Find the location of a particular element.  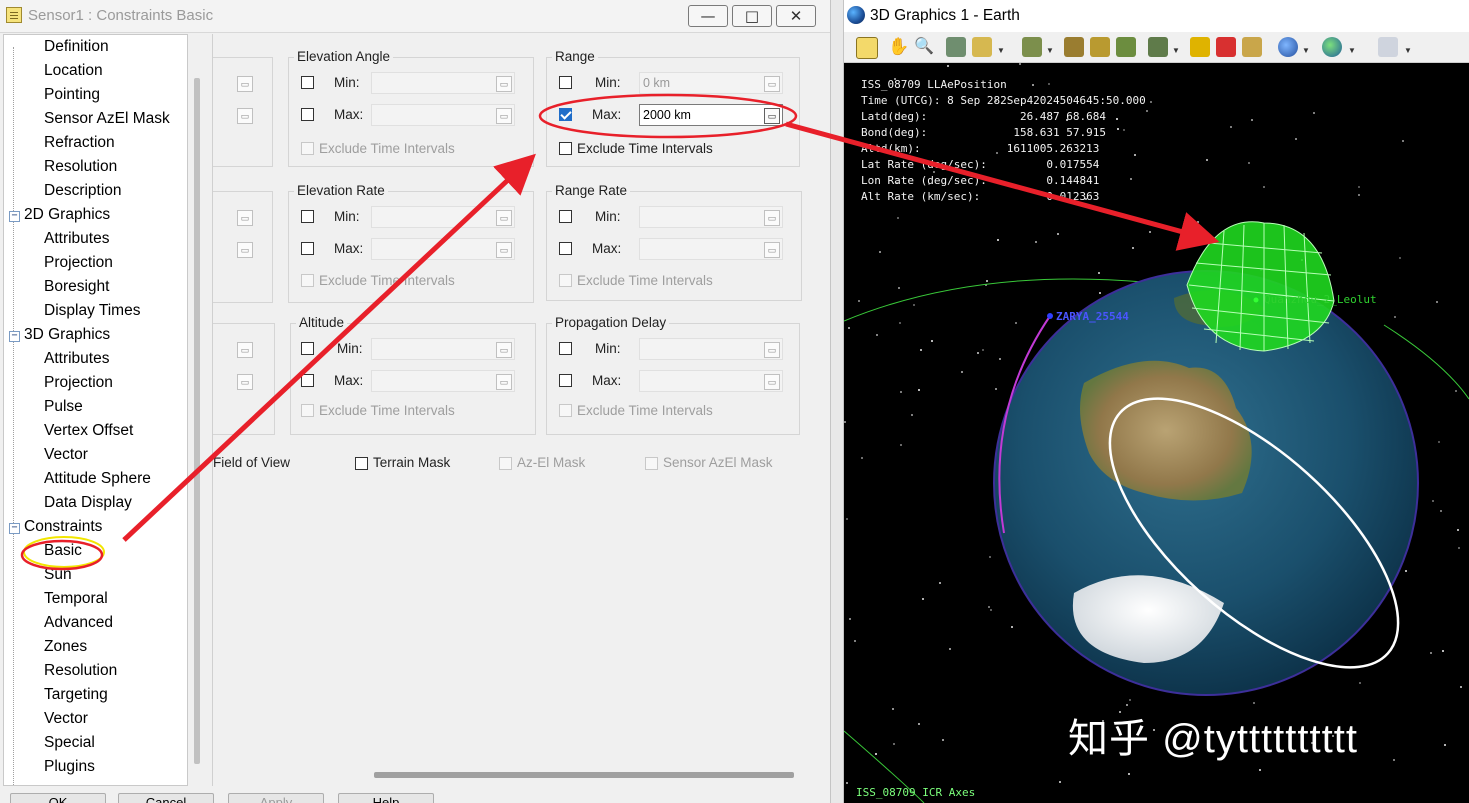

propagation-delay-exclude-checkbox is located at coordinates (565, 410).